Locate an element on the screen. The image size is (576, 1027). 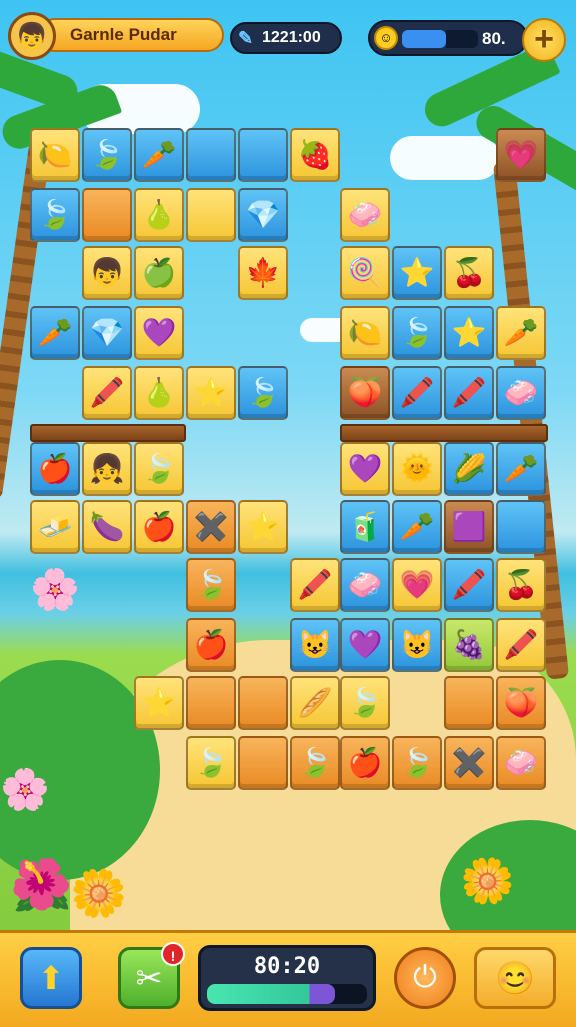
player-avatar: 👦 is located at coordinates (32, 36).